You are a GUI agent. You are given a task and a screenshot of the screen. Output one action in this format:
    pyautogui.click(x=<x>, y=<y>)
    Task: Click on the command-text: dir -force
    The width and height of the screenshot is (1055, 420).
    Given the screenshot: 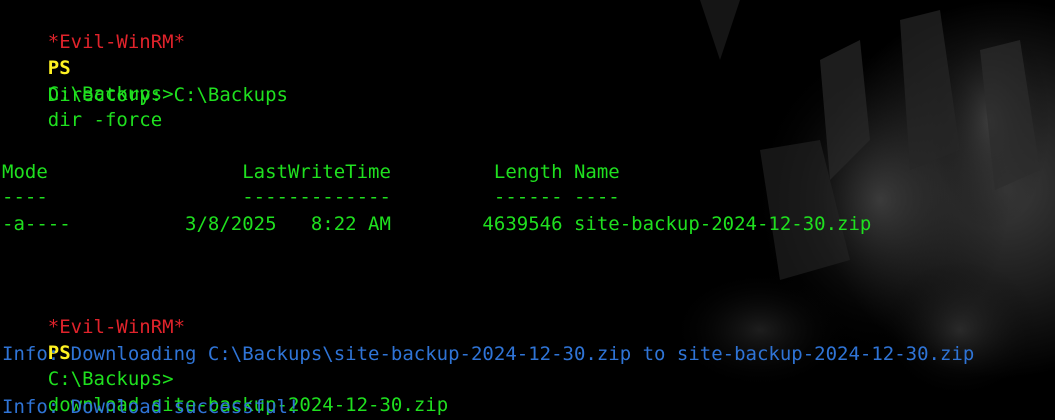 What is the action you would take?
    pyautogui.click(x=105, y=120)
    